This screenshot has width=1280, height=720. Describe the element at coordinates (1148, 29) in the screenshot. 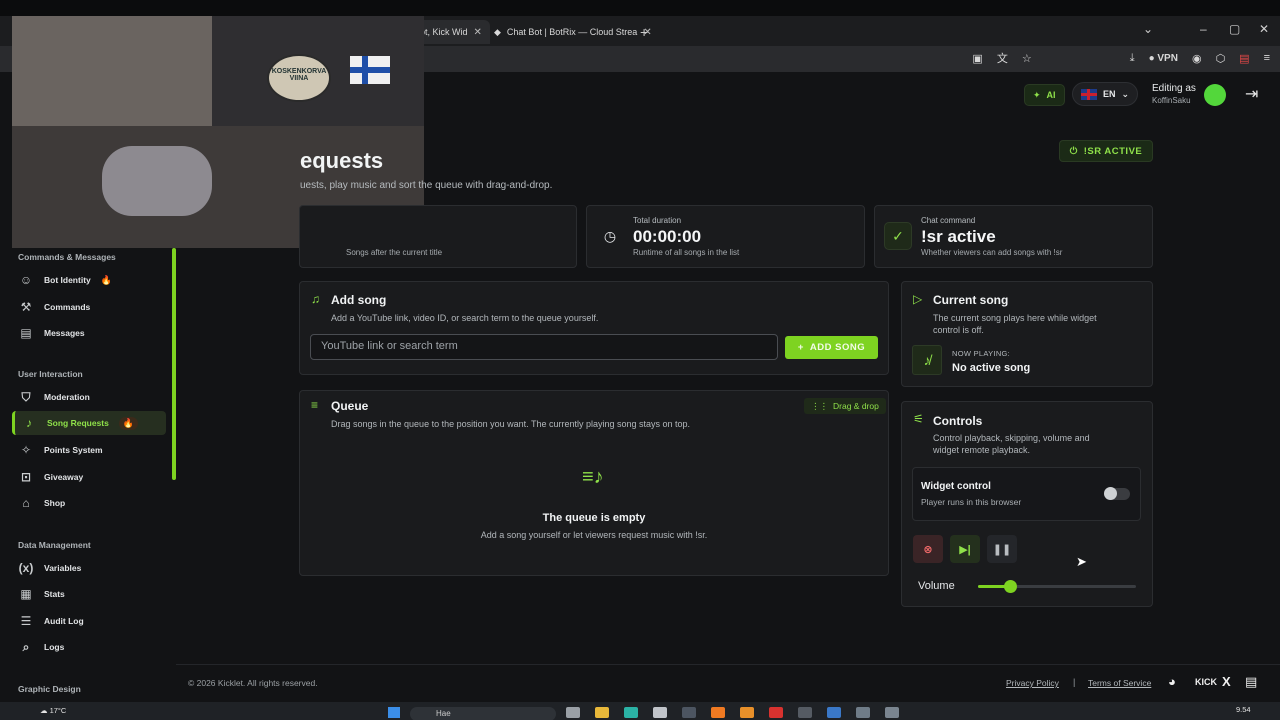

I see `tab-list-icon: ⌄` at that location.